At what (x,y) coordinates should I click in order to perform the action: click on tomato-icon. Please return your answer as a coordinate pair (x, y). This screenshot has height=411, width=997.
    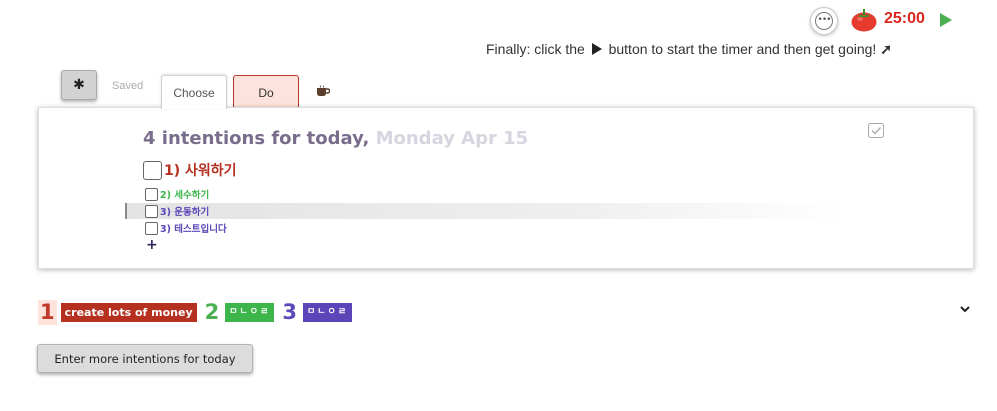
    Looking at the image, I should click on (864, 20).